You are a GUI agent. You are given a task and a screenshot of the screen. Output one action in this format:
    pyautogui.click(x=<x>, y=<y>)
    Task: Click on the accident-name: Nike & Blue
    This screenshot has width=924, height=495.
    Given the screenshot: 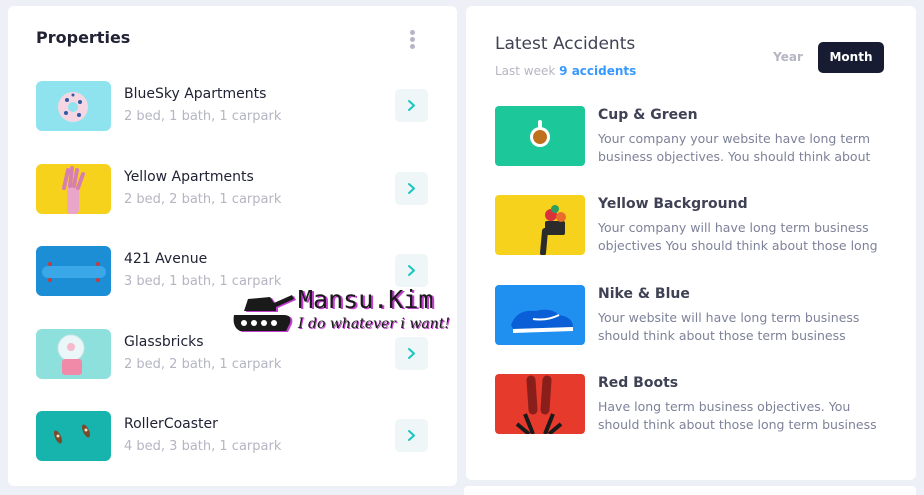 What is the action you would take?
    pyautogui.click(x=644, y=294)
    